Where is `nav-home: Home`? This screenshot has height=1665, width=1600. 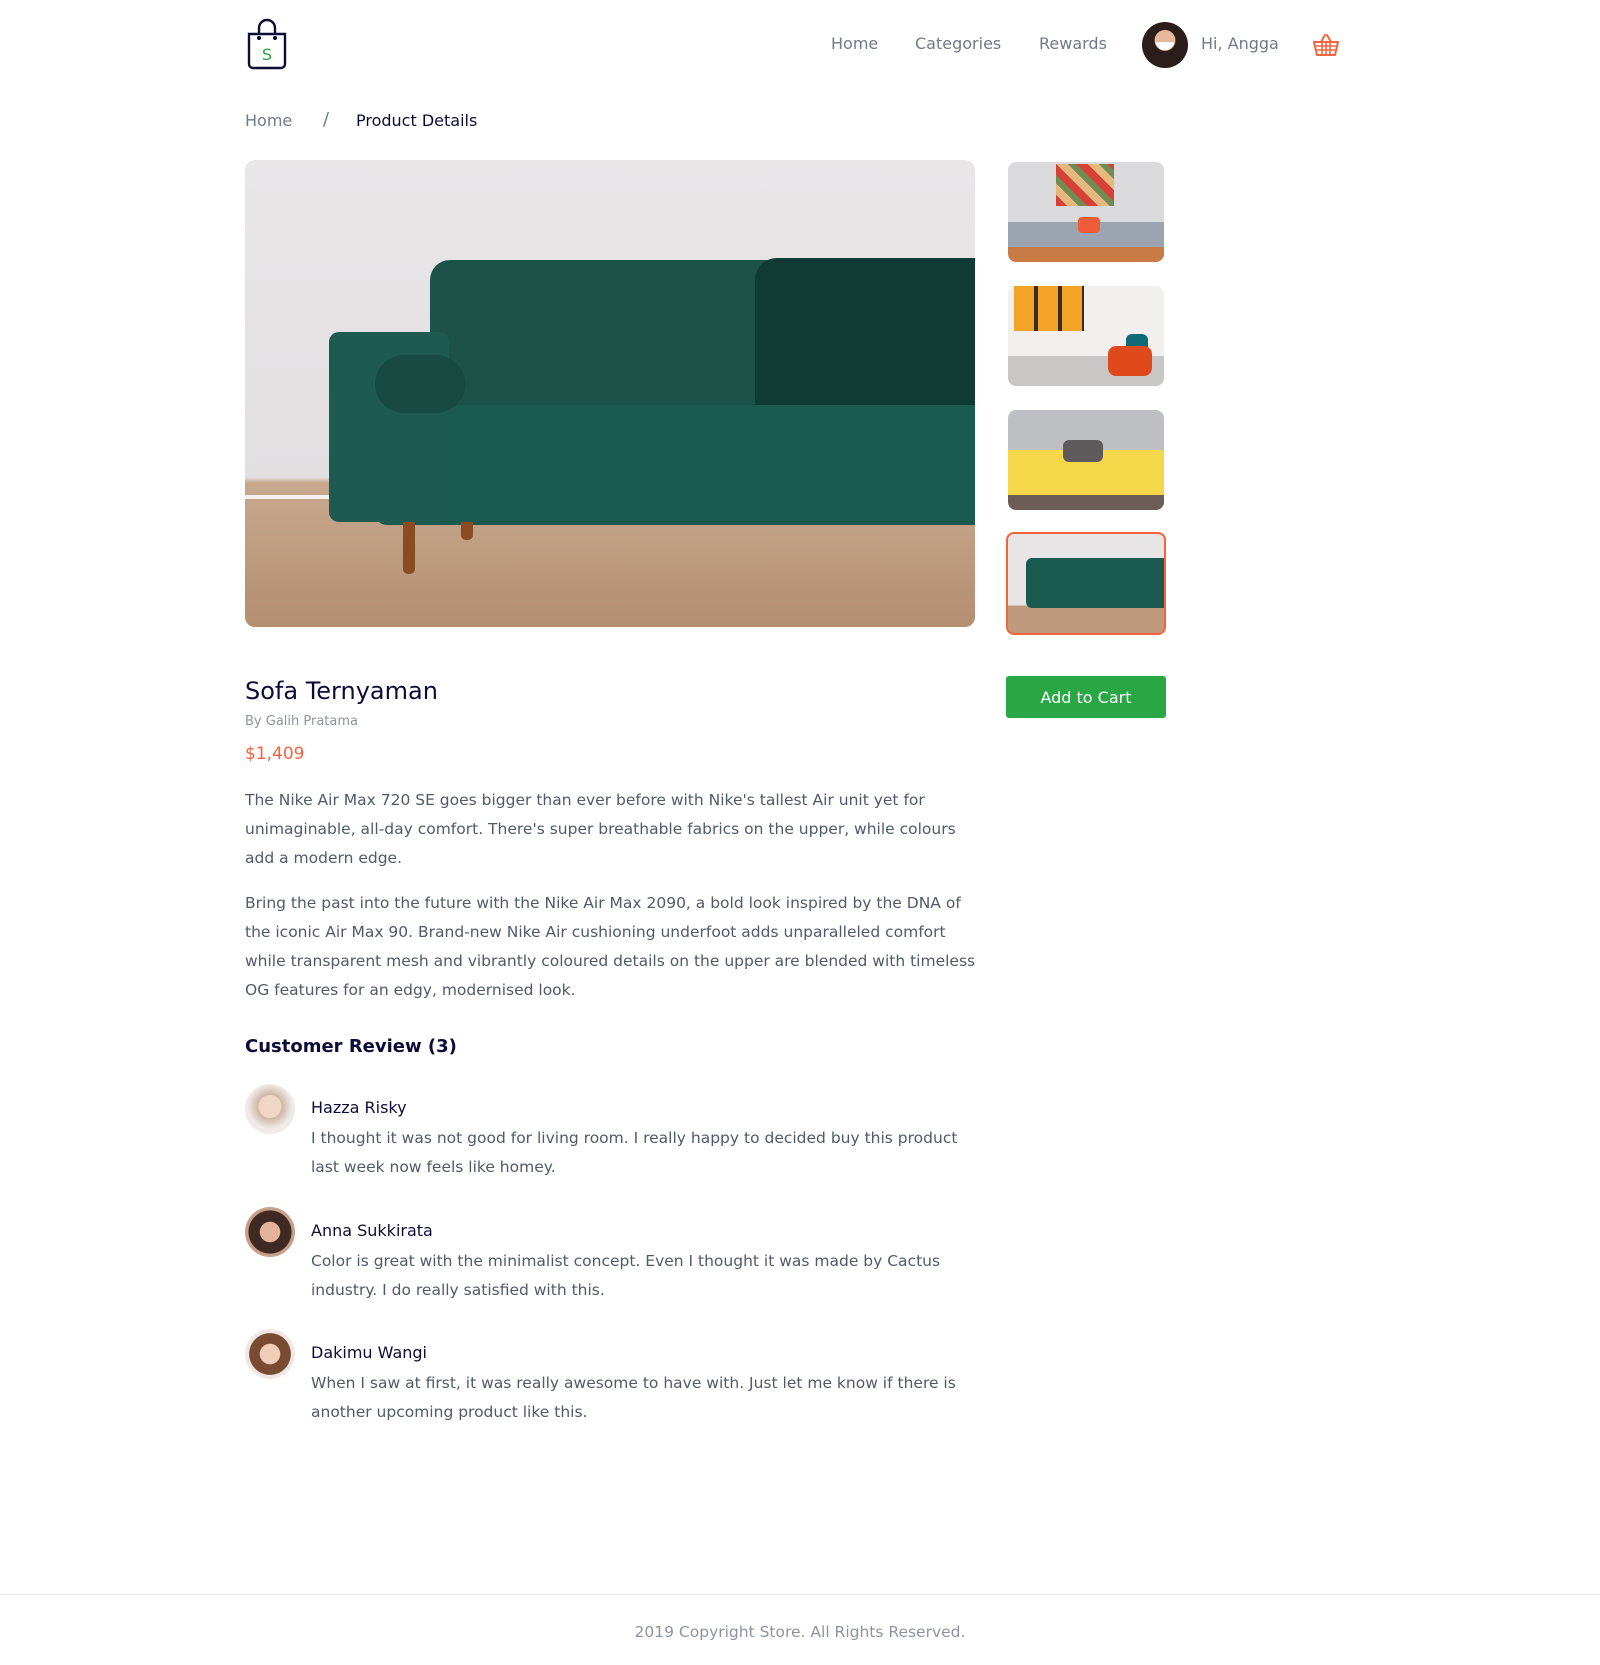 nav-home: Home is located at coordinates (854, 43).